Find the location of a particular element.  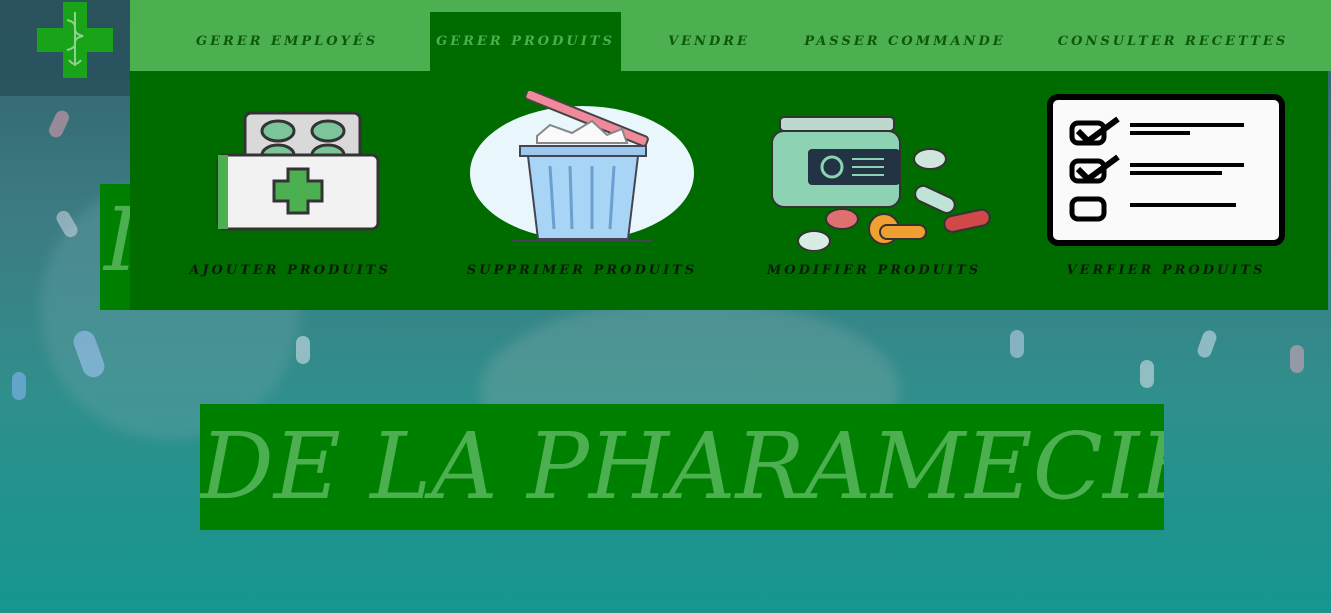

supprimer-produits-label: SUPPRIMER PRODUITS is located at coordinates (582, 270).